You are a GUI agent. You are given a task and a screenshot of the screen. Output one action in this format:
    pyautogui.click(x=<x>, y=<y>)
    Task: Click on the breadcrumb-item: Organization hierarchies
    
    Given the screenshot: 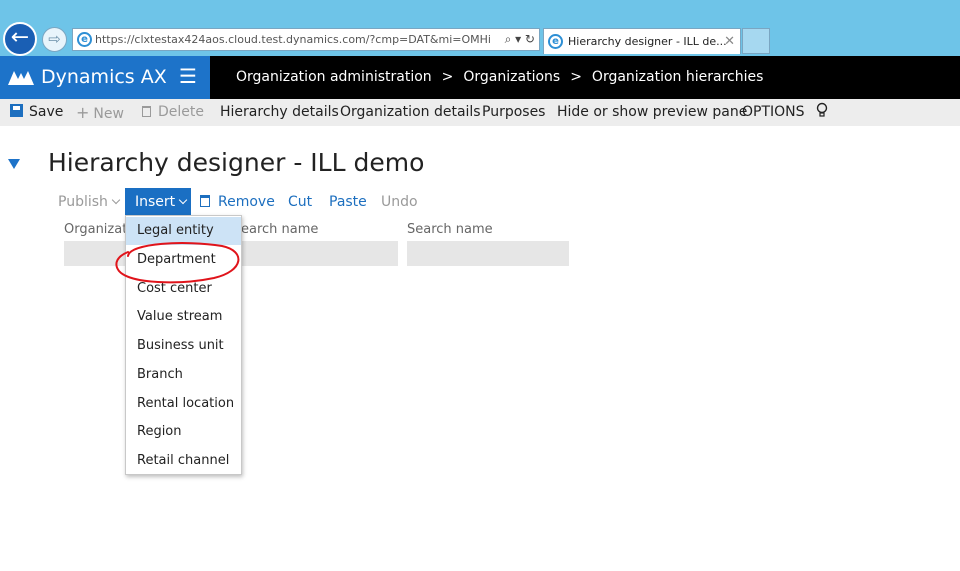 What is the action you would take?
    pyautogui.click(x=677, y=77)
    